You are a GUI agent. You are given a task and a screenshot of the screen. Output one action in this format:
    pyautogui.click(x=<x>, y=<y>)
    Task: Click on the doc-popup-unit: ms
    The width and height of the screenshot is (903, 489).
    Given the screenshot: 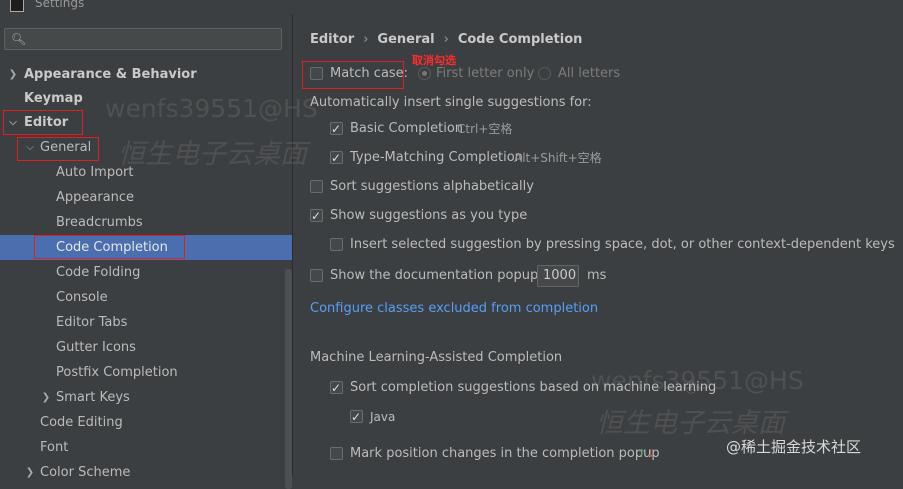 What is the action you would take?
    pyautogui.click(x=597, y=275)
    